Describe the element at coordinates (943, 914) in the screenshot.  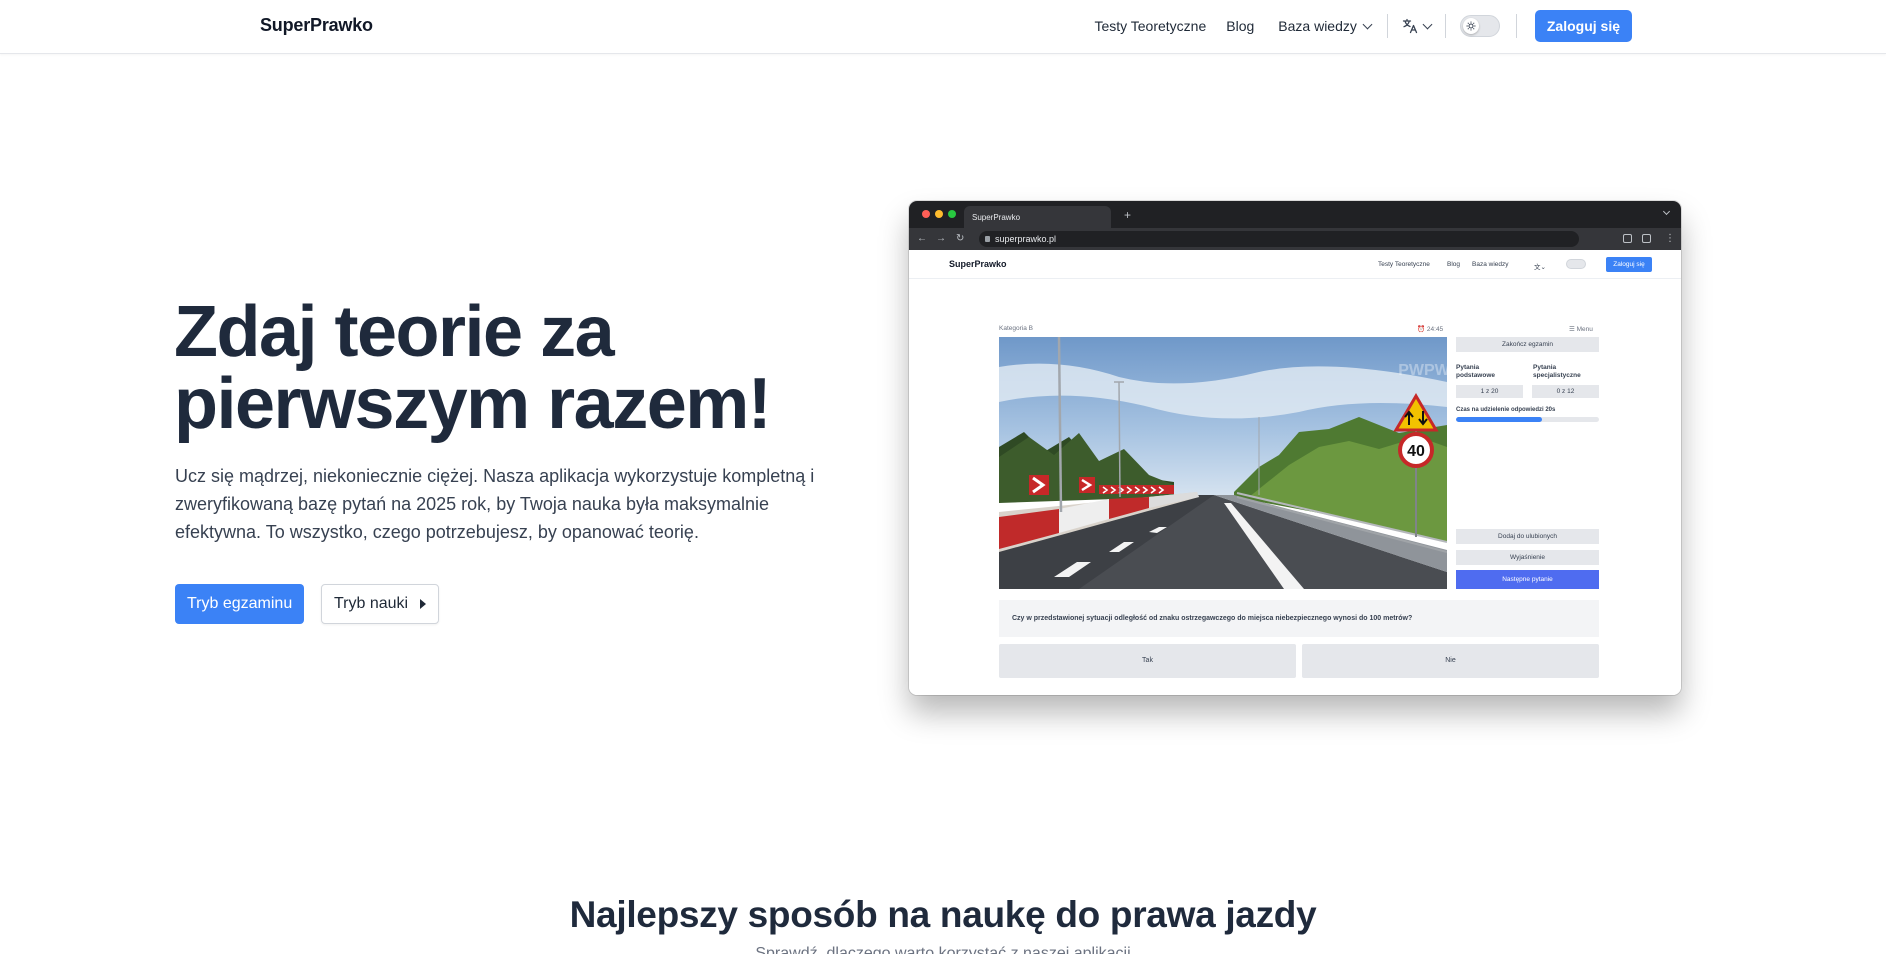
I see `section-title: Najlepszy sposób na naukę do prawa jazdy` at that location.